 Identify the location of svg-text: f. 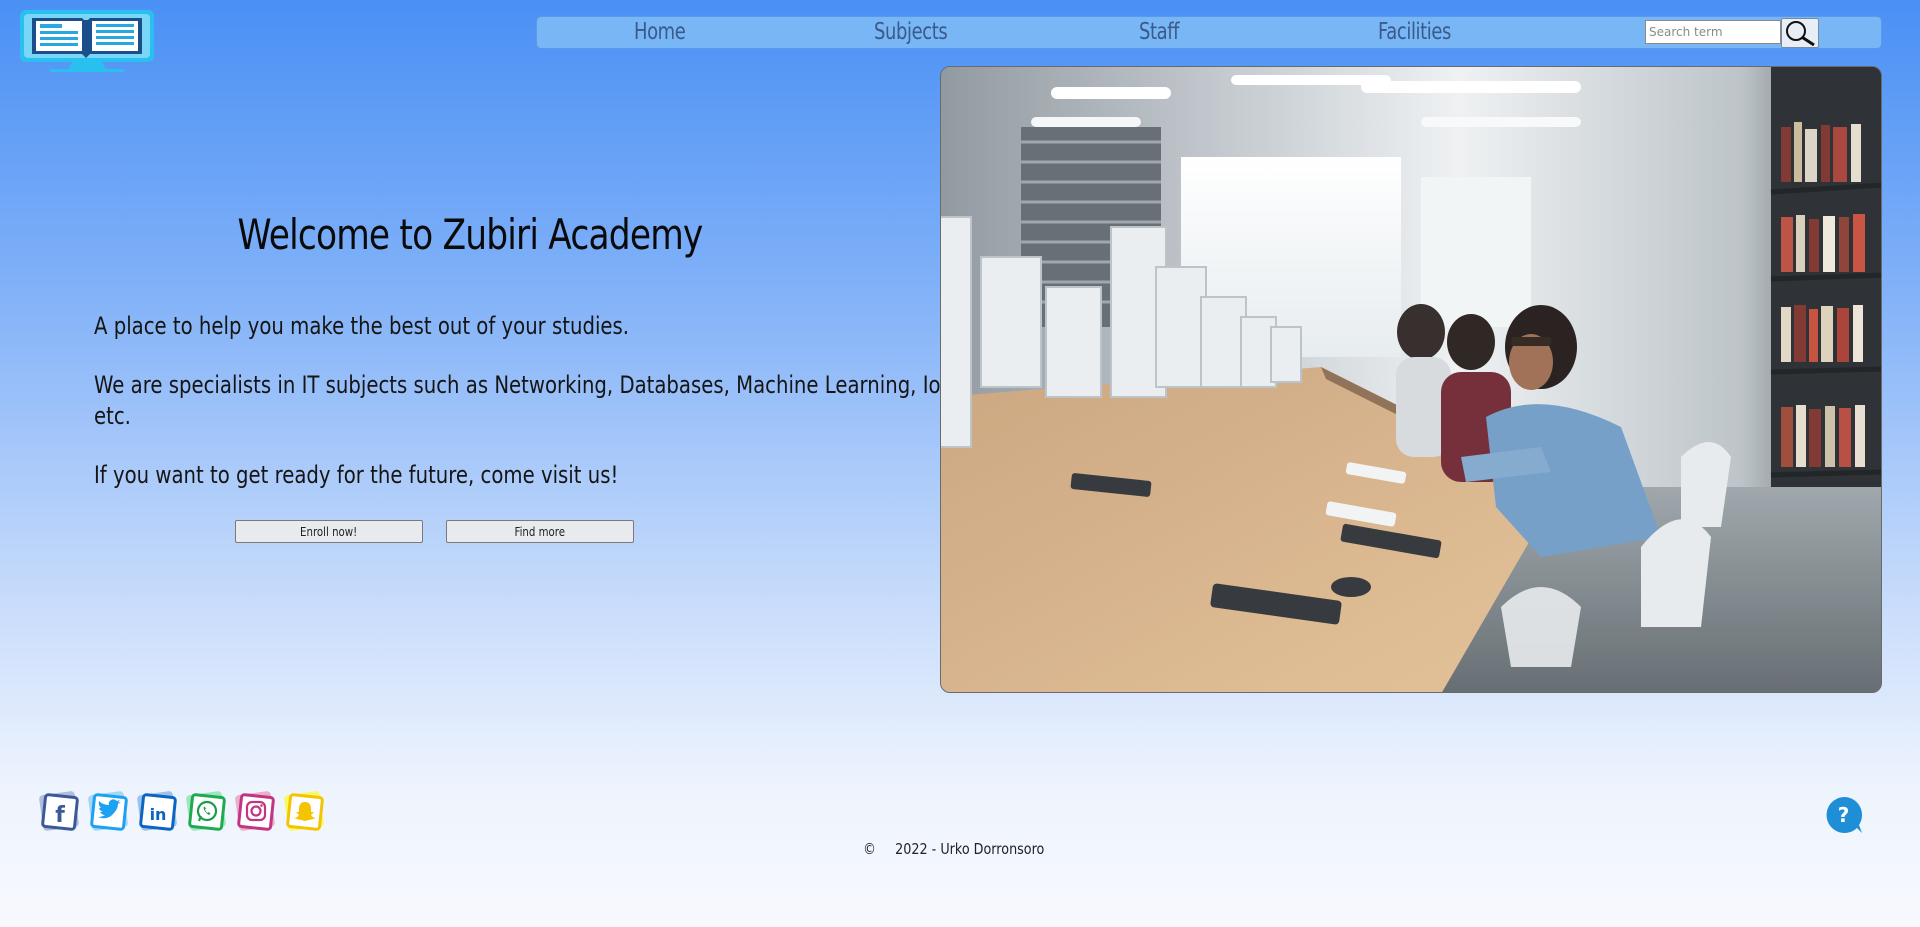
(60, 815).